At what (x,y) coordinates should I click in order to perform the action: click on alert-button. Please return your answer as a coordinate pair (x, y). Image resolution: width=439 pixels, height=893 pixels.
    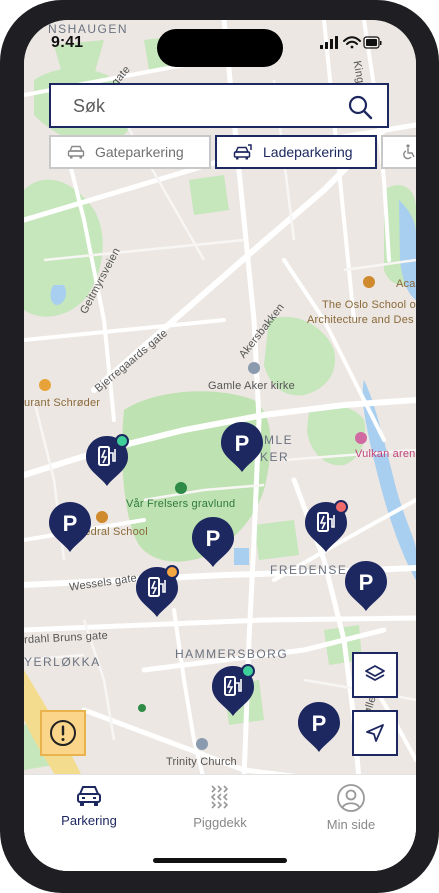
    Looking at the image, I should click on (63, 733).